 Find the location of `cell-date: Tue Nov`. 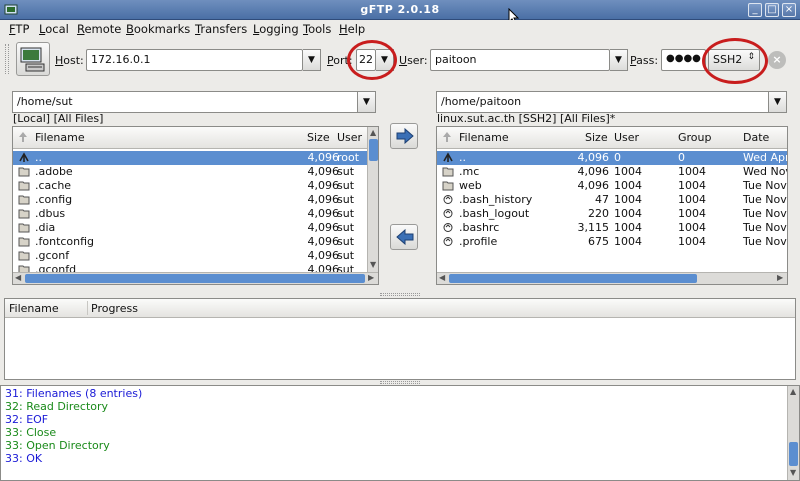

cell-date: Tue Nov is located at coordinates (765, 199).